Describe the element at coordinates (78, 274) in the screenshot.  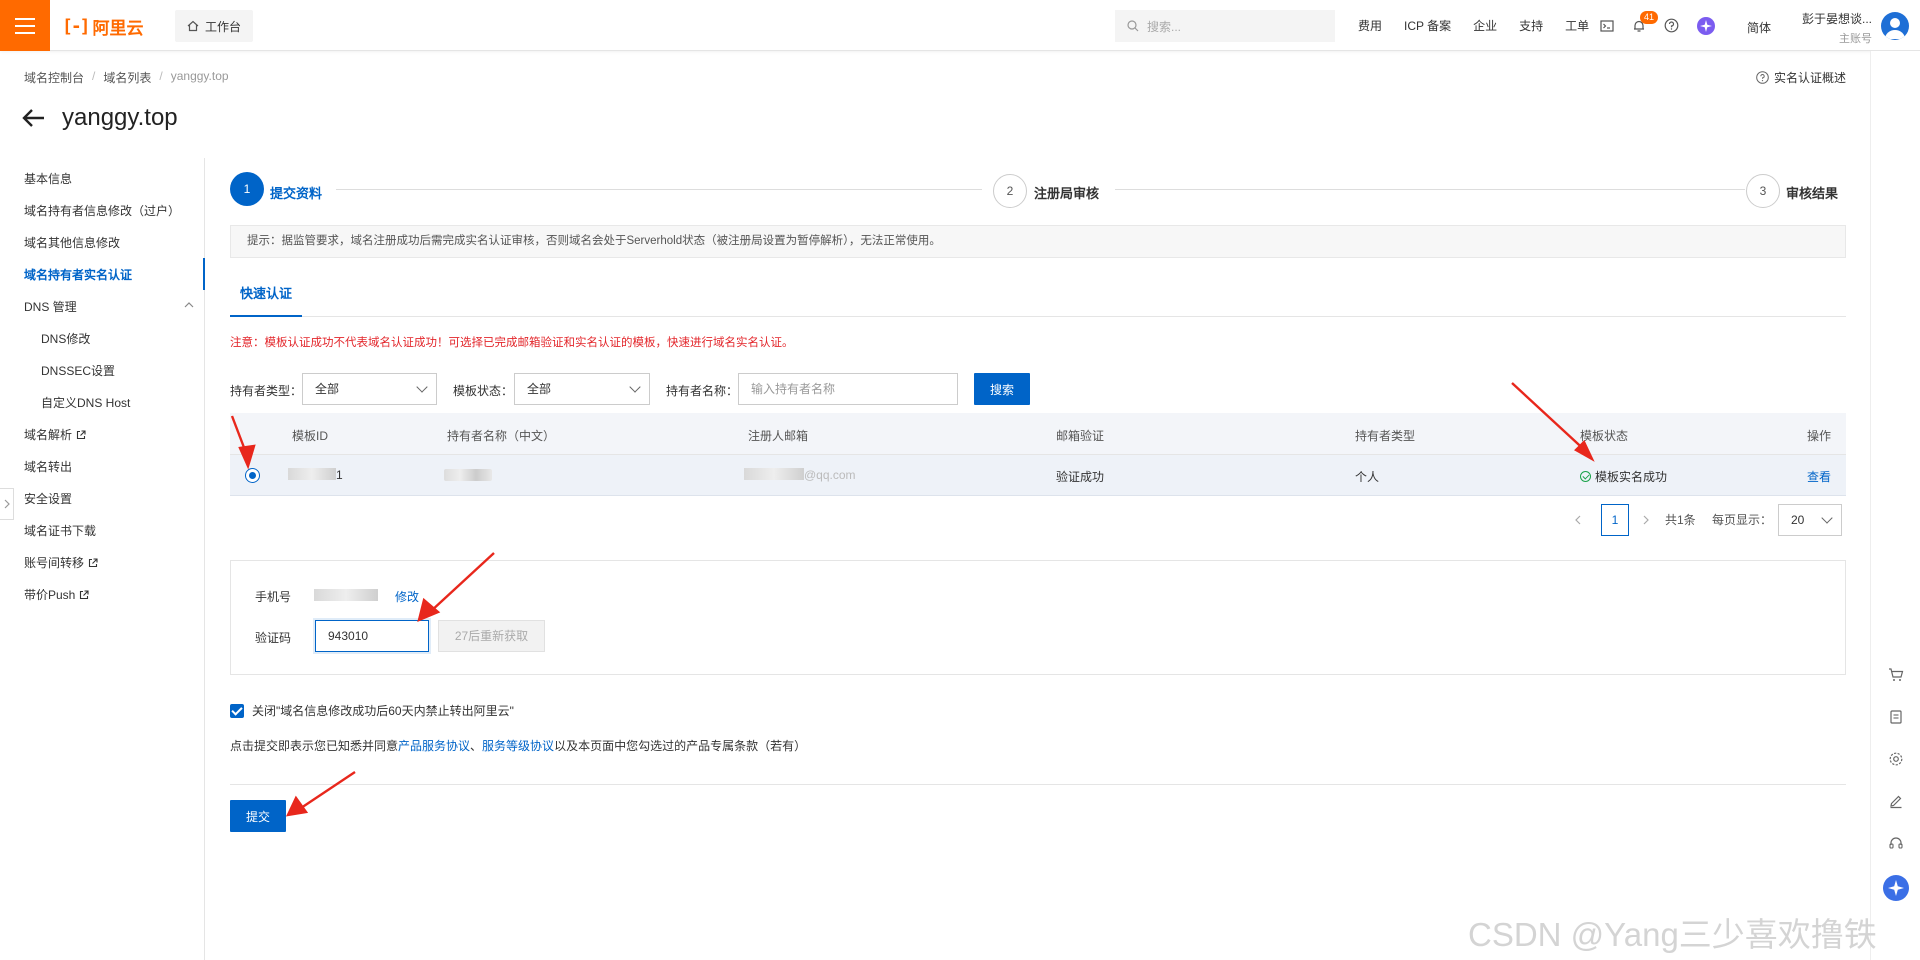
I see `nav-holder-realname: 域名持有者实名认证` at that location.